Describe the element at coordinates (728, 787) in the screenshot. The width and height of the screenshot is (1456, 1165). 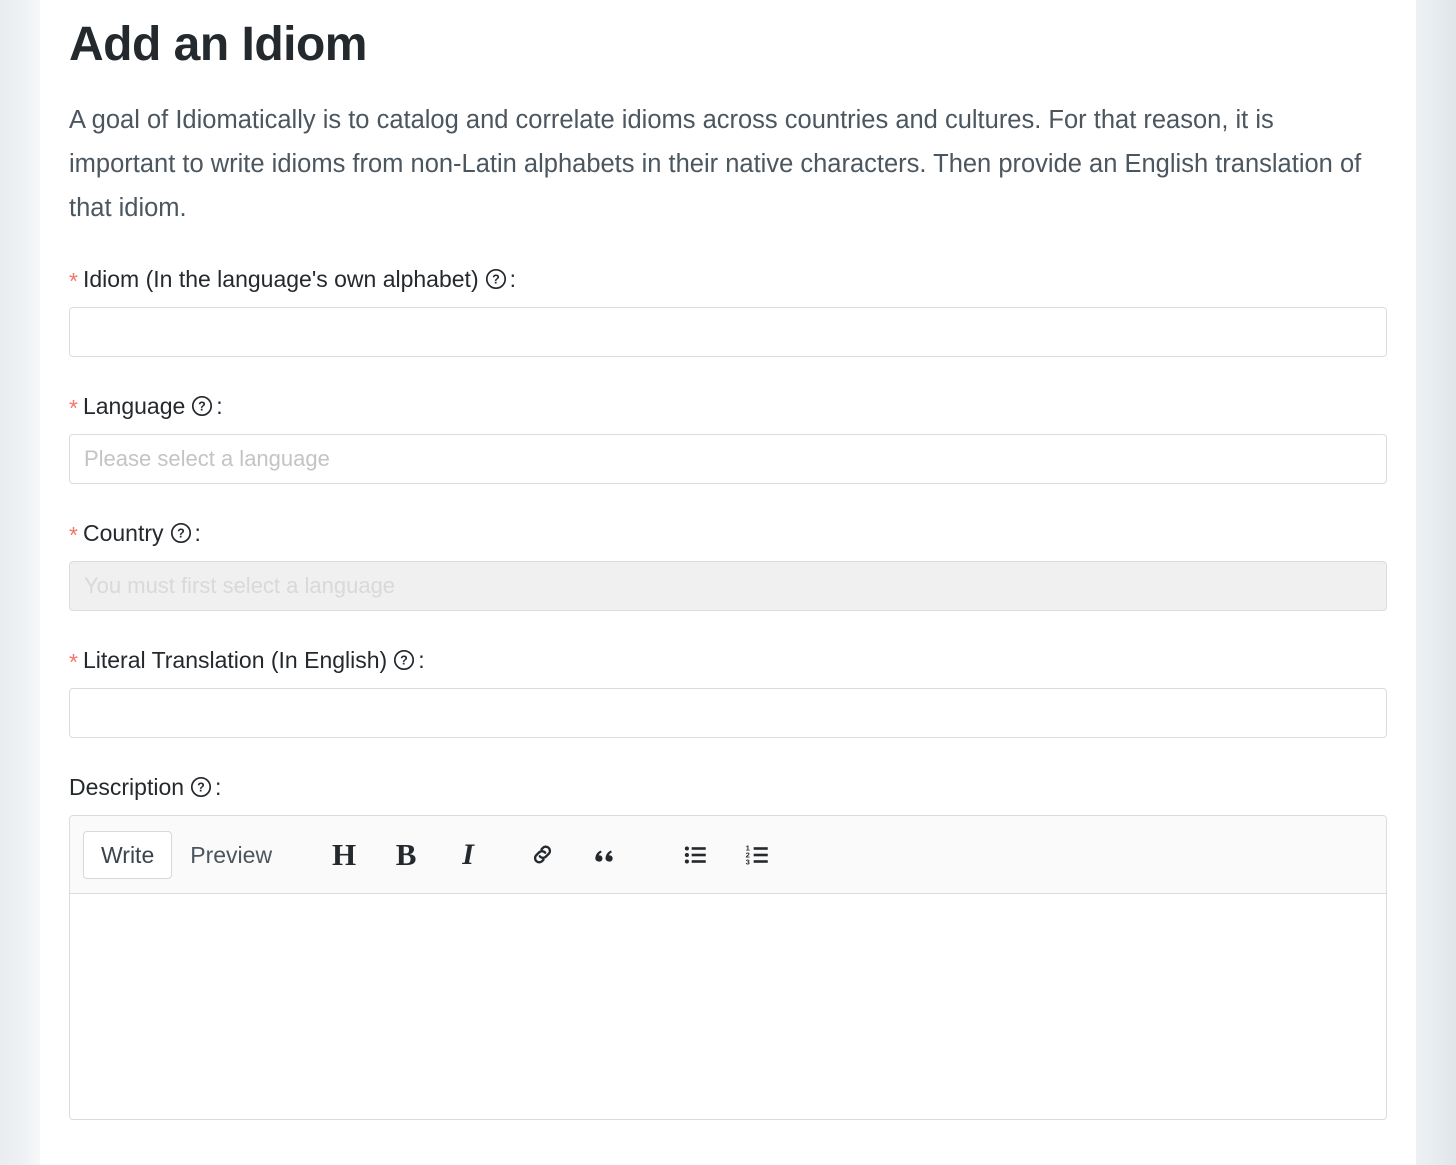
I see `field-description-label: Description?:` at that location.